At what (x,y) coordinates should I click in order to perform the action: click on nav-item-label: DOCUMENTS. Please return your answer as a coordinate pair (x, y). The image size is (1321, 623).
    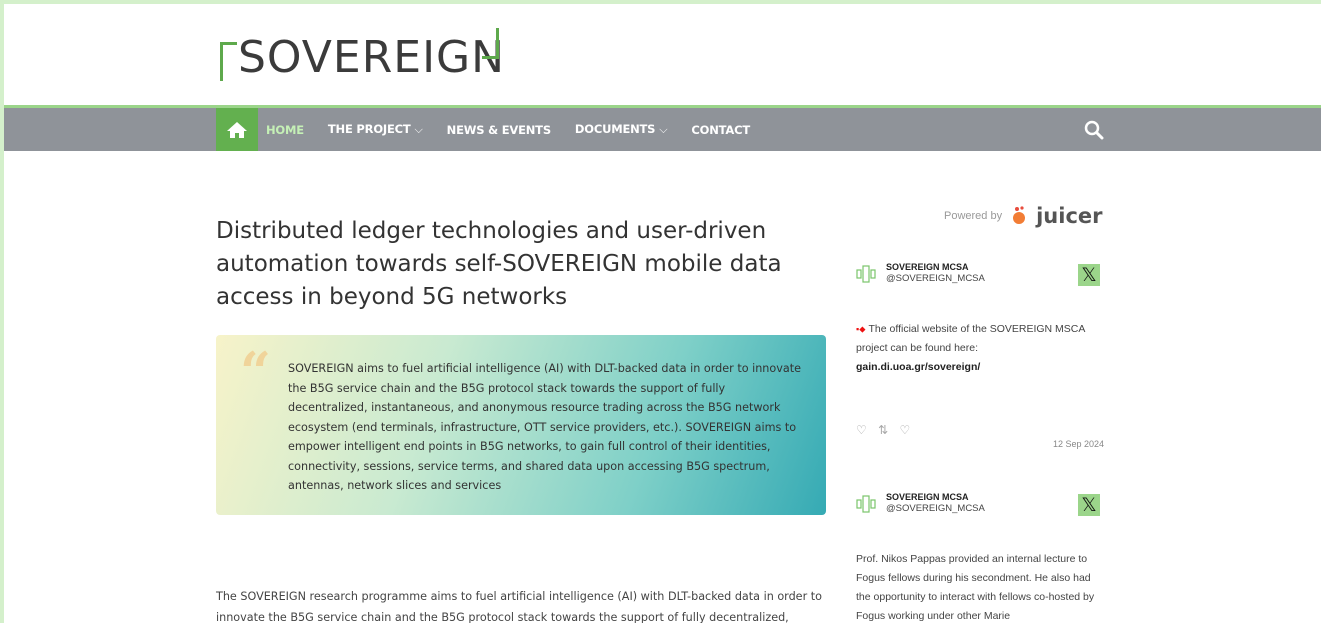
    Looking at the image, I should click on (615, 129).